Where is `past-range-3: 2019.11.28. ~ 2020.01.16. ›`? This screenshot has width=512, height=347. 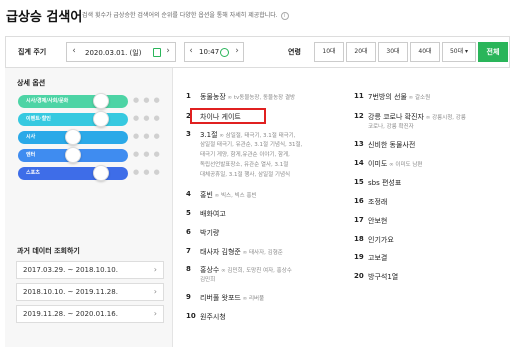 past-range-3: 2019.11.28. ~ 2020.01.16. › is located at coordinates (90, 314).